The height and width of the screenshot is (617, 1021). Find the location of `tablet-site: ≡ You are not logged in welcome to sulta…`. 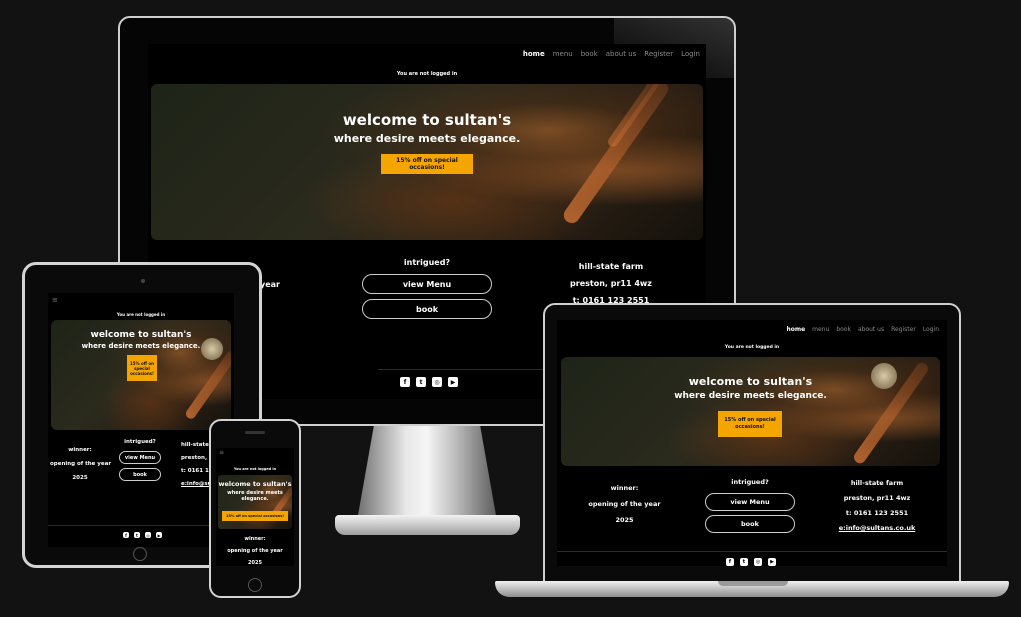

tablet-site: ≡ You are not logged in welcome to sulta… is located at coordinates (141, 420).